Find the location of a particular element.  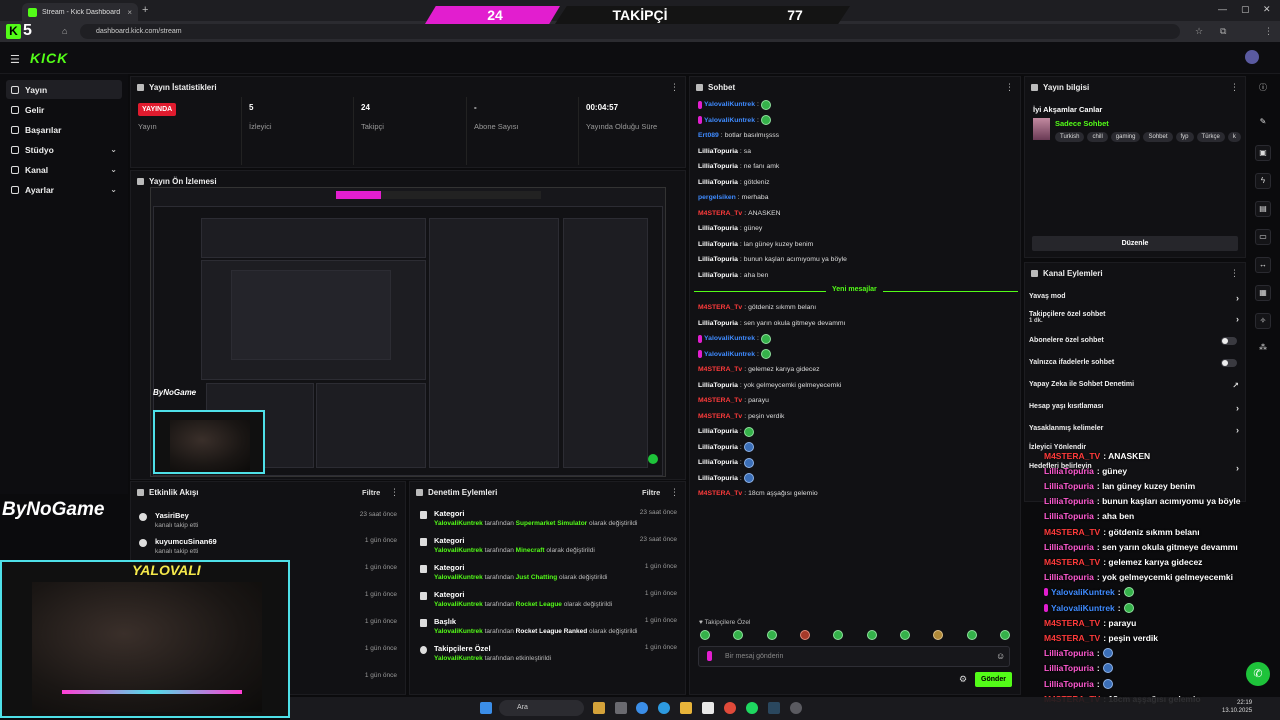

sidebar-item-kanal: Kanal ⌄ is located at coordinates (64, 169).